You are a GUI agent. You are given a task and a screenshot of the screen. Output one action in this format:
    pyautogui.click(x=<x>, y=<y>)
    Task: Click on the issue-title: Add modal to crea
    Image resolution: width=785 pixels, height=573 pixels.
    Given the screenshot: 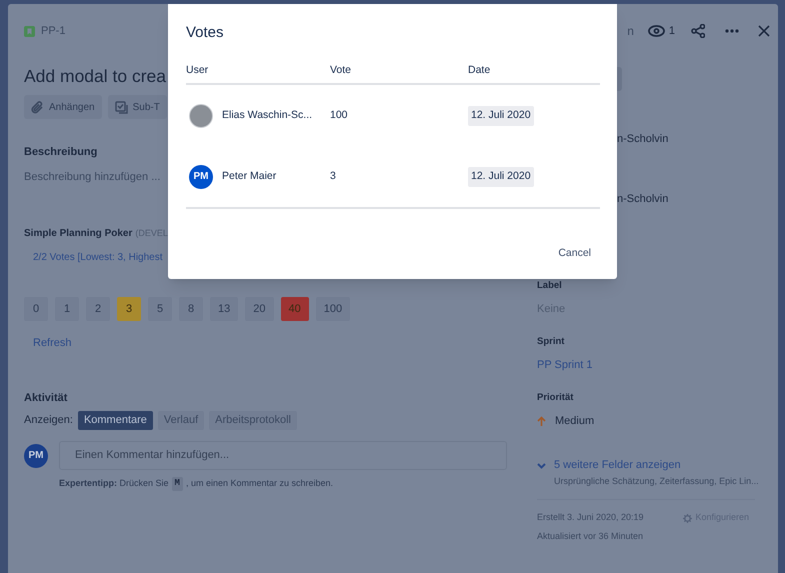 What is the action you would take?
    pyautogui.click(x=95, y=76)
    